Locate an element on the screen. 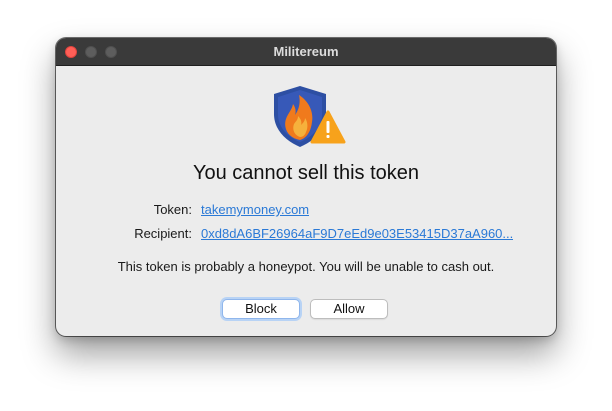 Image resolution: width=612 pixels, height=411 pixels. block-button: Block is located at coordinates (261, 309).